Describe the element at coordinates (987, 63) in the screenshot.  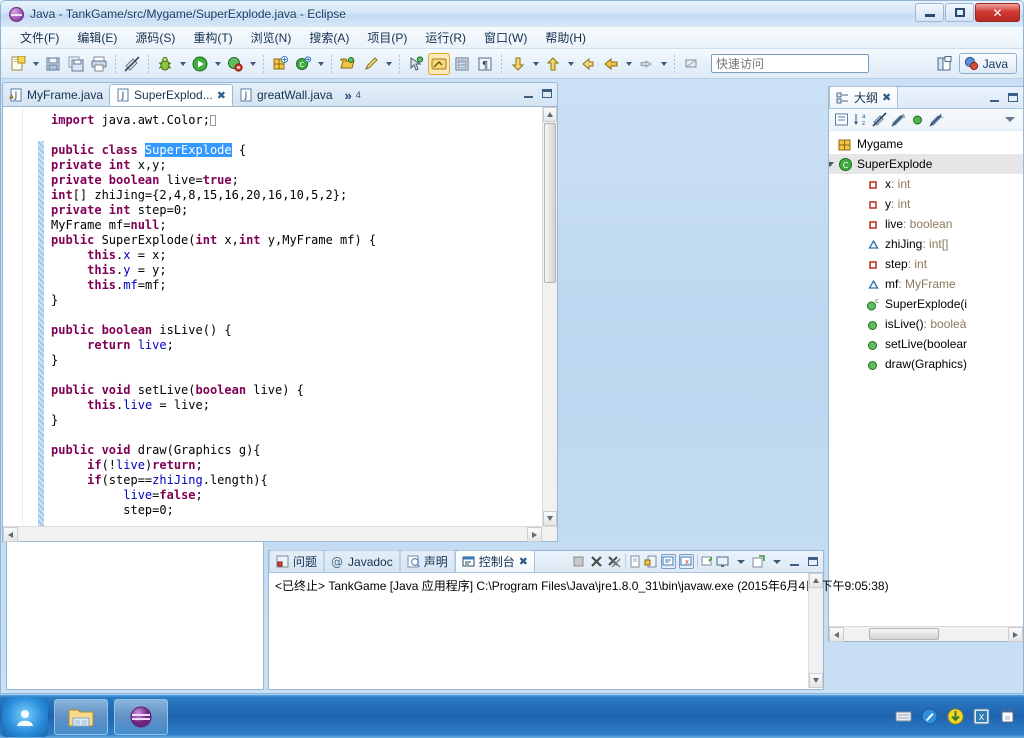
I see `perspective-java-button: Java` at that location.